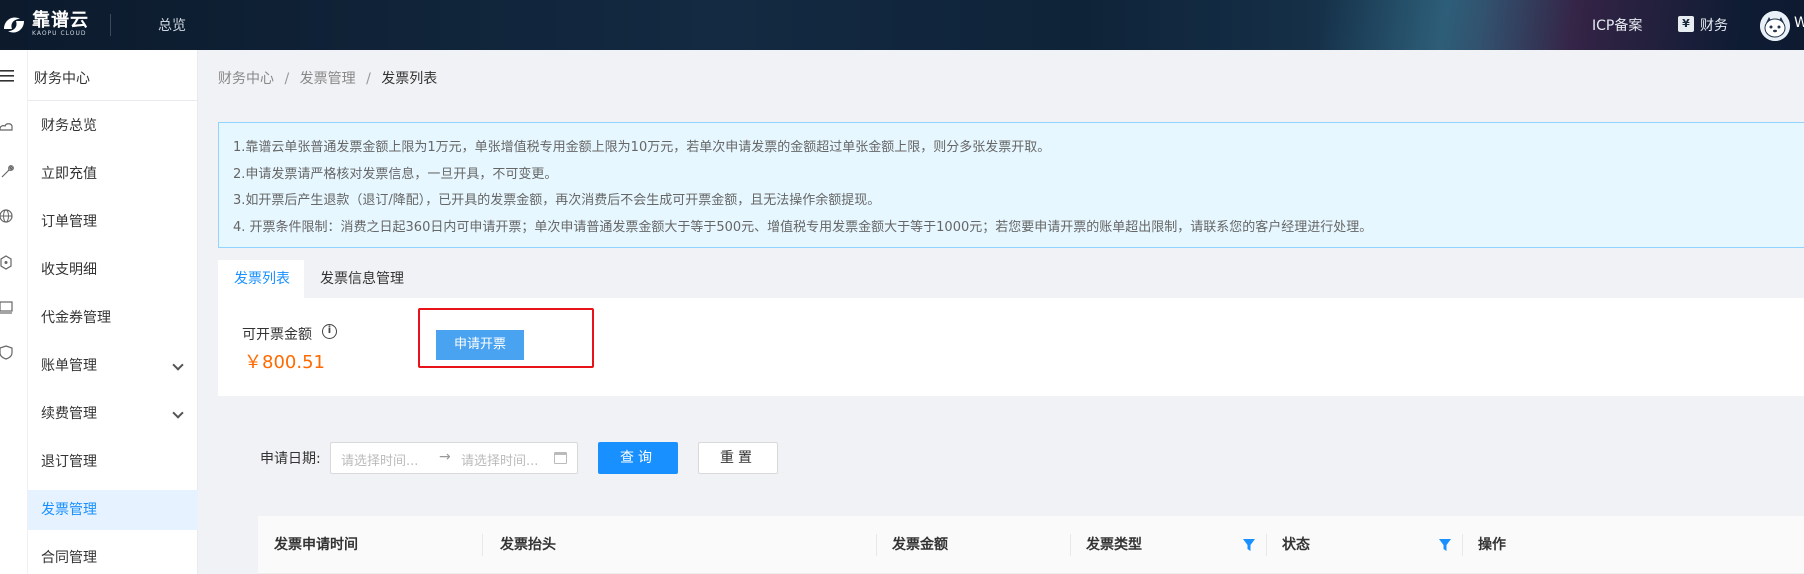 The width and height of the screenshot is (1804, 574). What do you see at coordinates (290, 459) in the screenshot?
I see `date-filter-label: 申请日期:` at bounding box center [290, 459].